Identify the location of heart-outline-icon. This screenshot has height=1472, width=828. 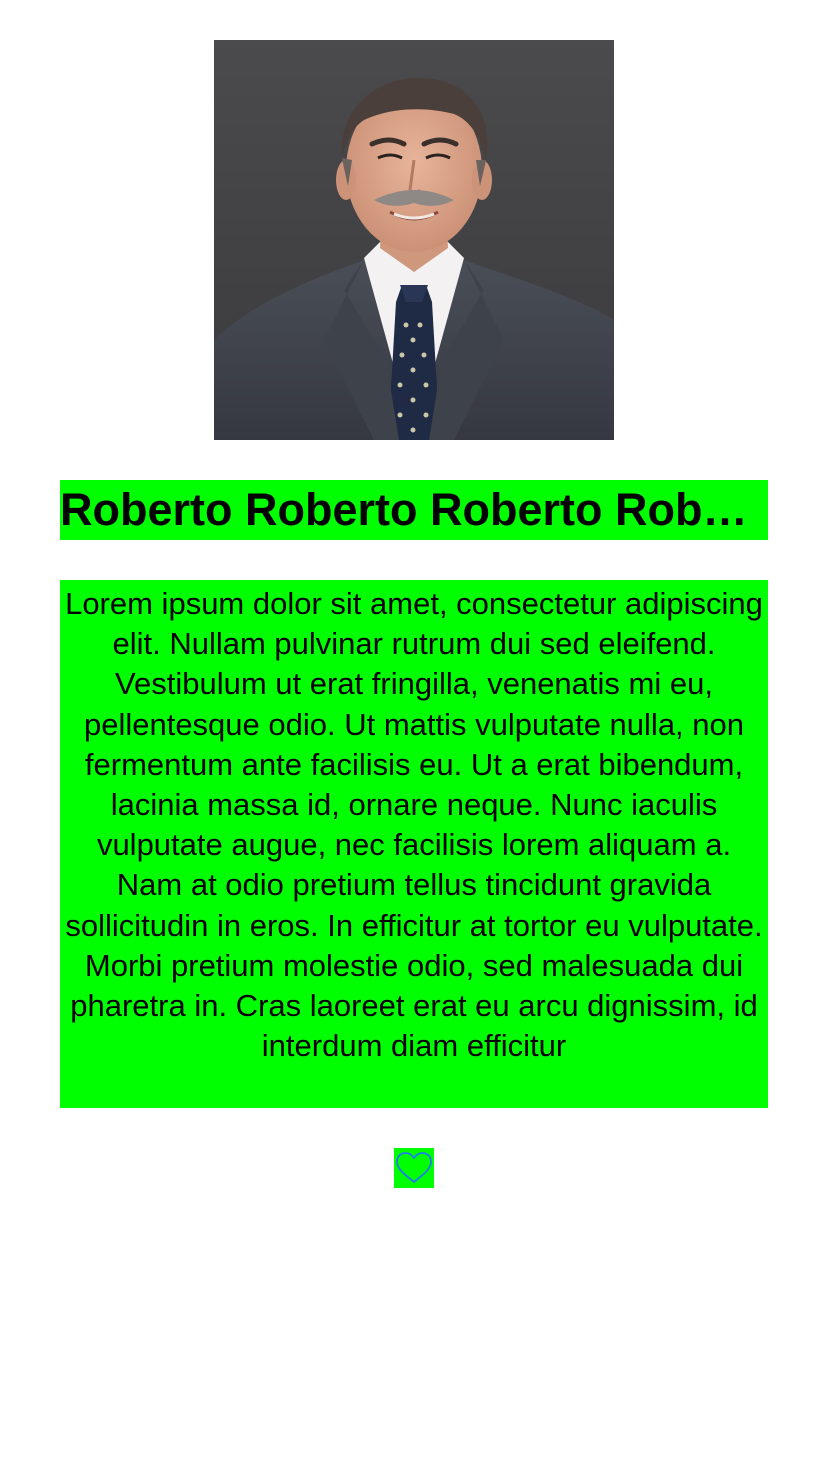
(414, 1167).